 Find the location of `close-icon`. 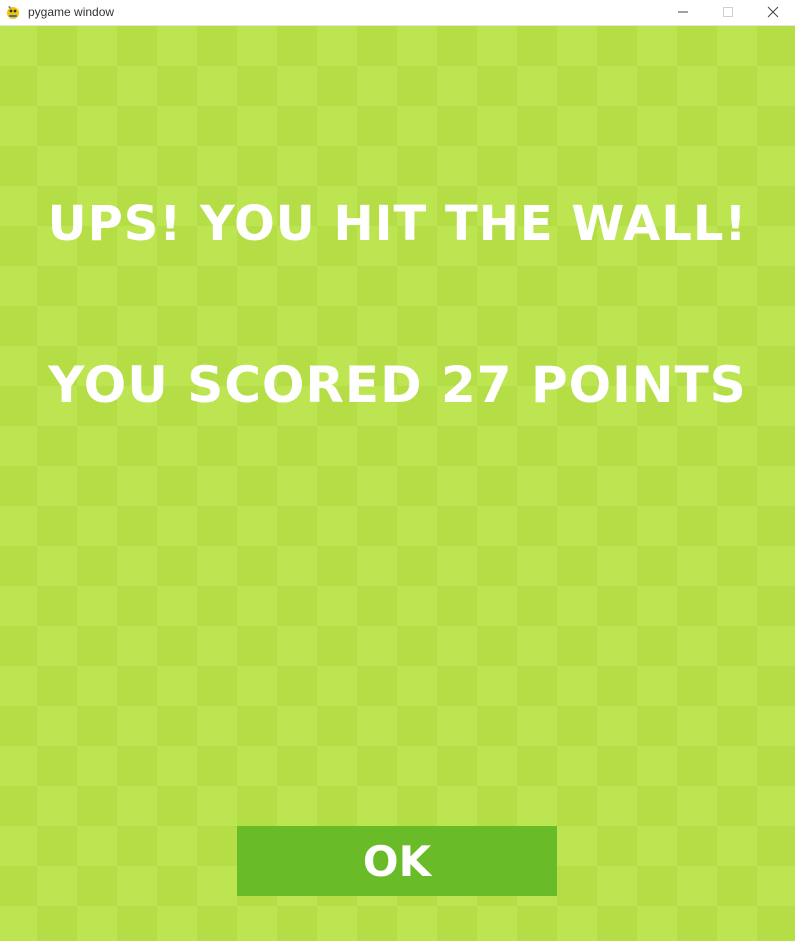

close-icon is located at coordinates (773, 12).